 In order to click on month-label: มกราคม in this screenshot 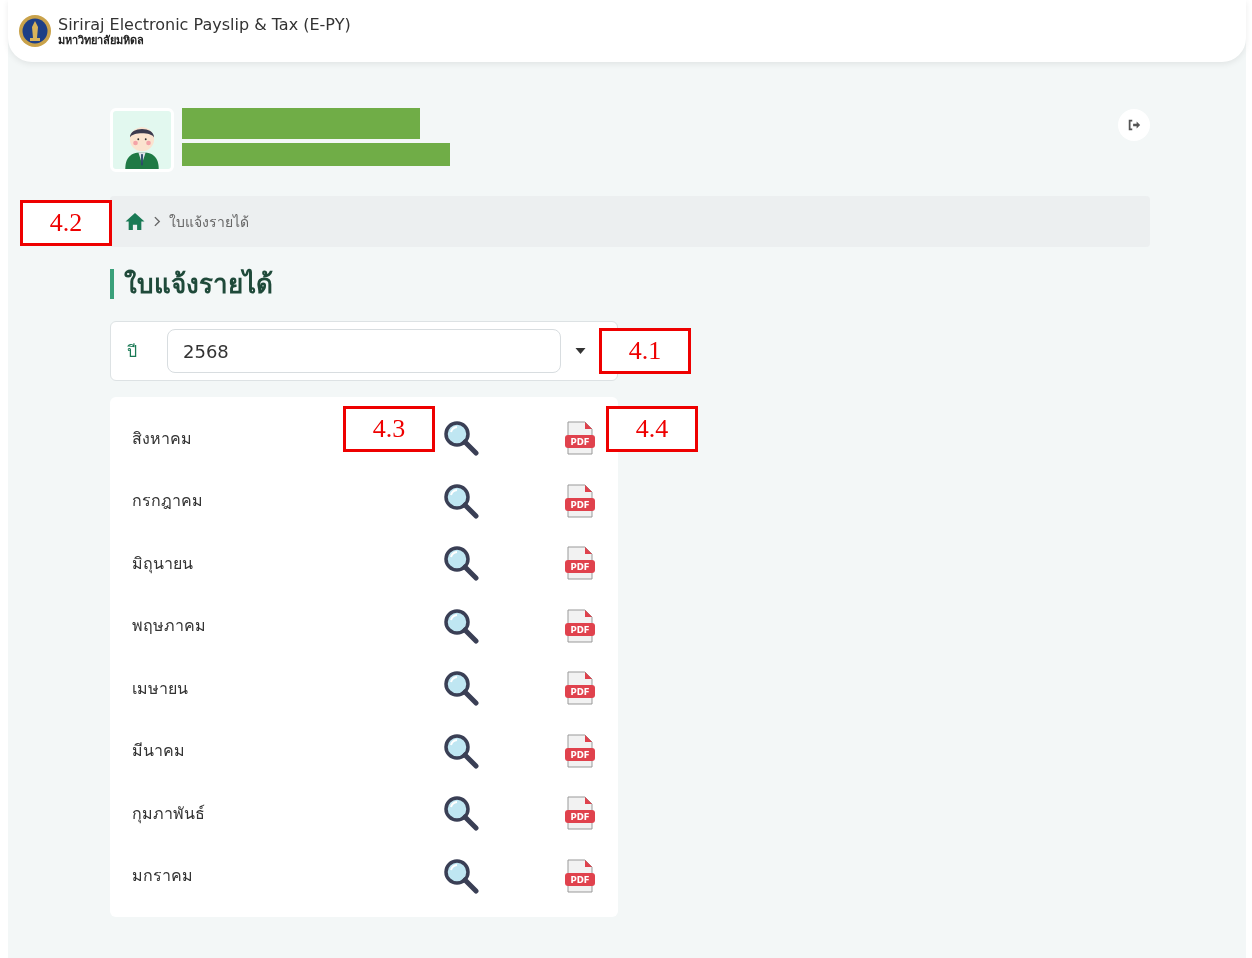, I will do `click(162, 876)`.